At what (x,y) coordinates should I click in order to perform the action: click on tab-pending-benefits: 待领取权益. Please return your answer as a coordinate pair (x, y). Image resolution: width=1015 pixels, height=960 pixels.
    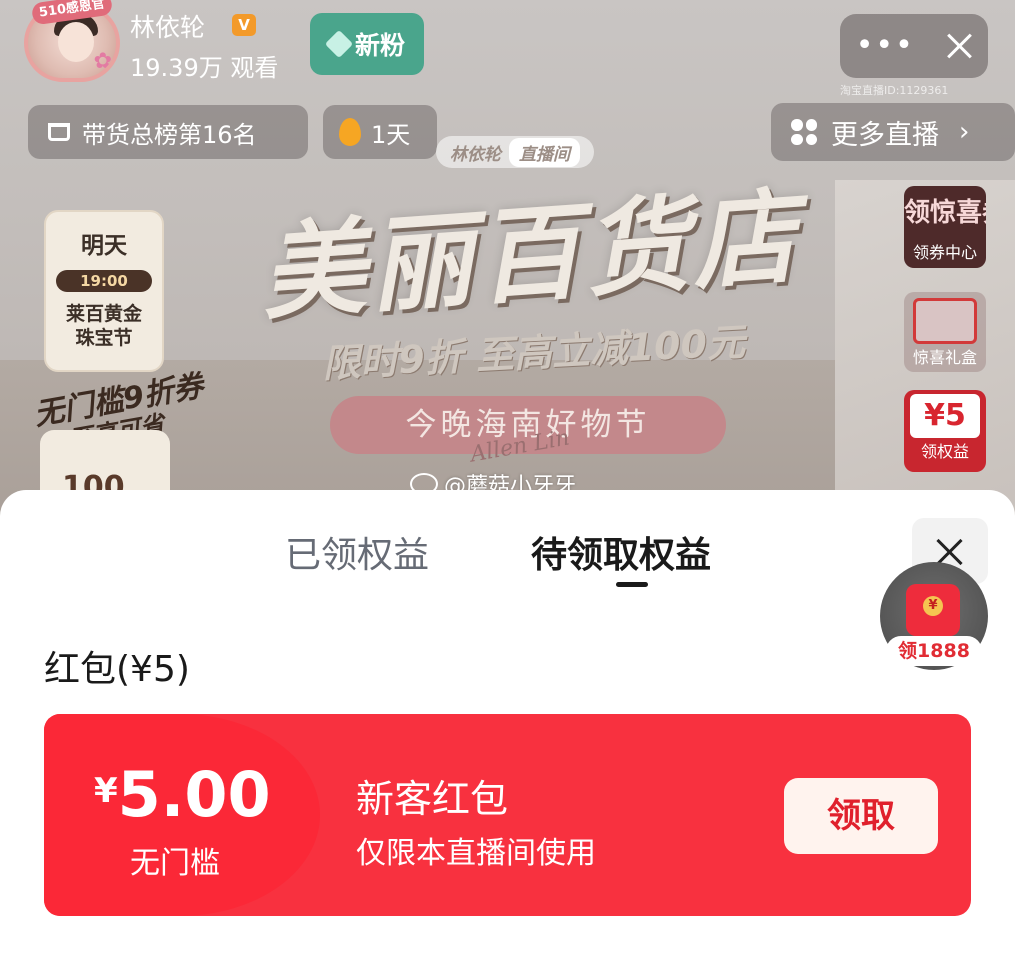
    Looking at the image, I should click on (621, 552).